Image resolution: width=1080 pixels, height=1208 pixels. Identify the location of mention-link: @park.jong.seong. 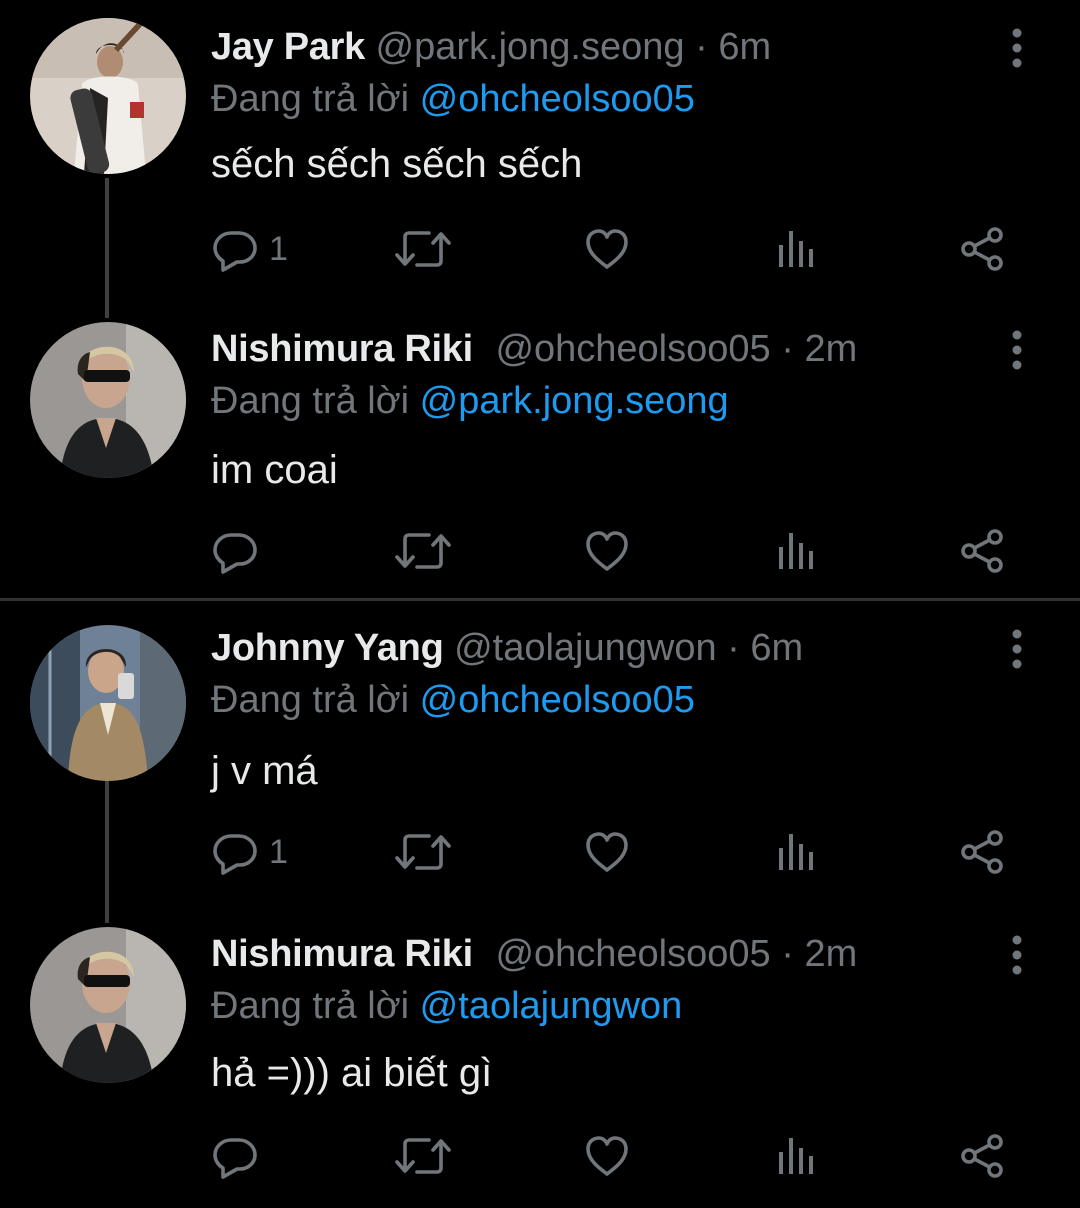
(574, 401).